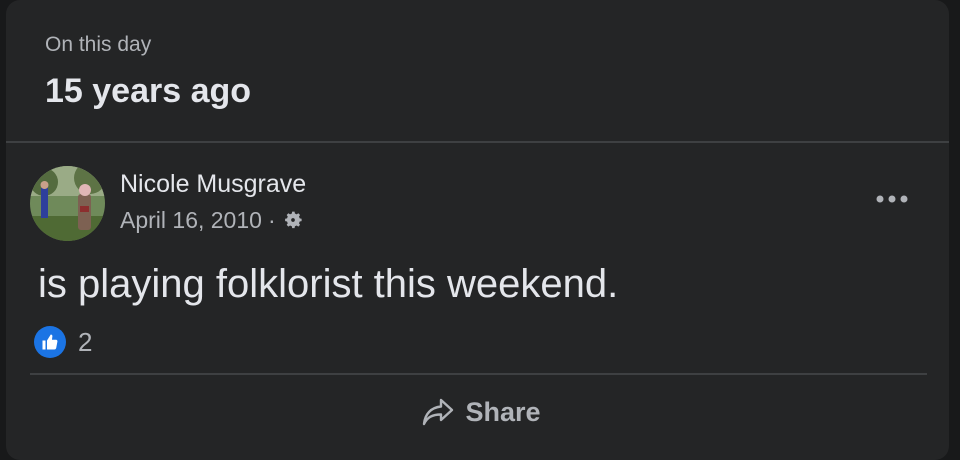 This screenshot has width=960, height=460. I want to click on more-options-icon, so click(892, 199).